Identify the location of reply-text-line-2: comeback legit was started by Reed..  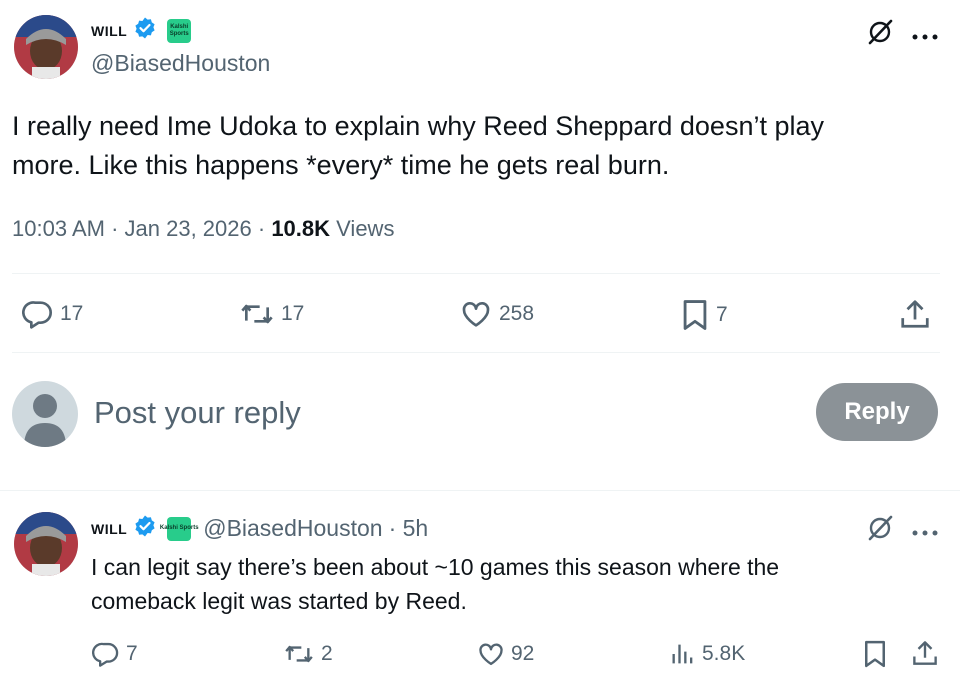
(279, 601).